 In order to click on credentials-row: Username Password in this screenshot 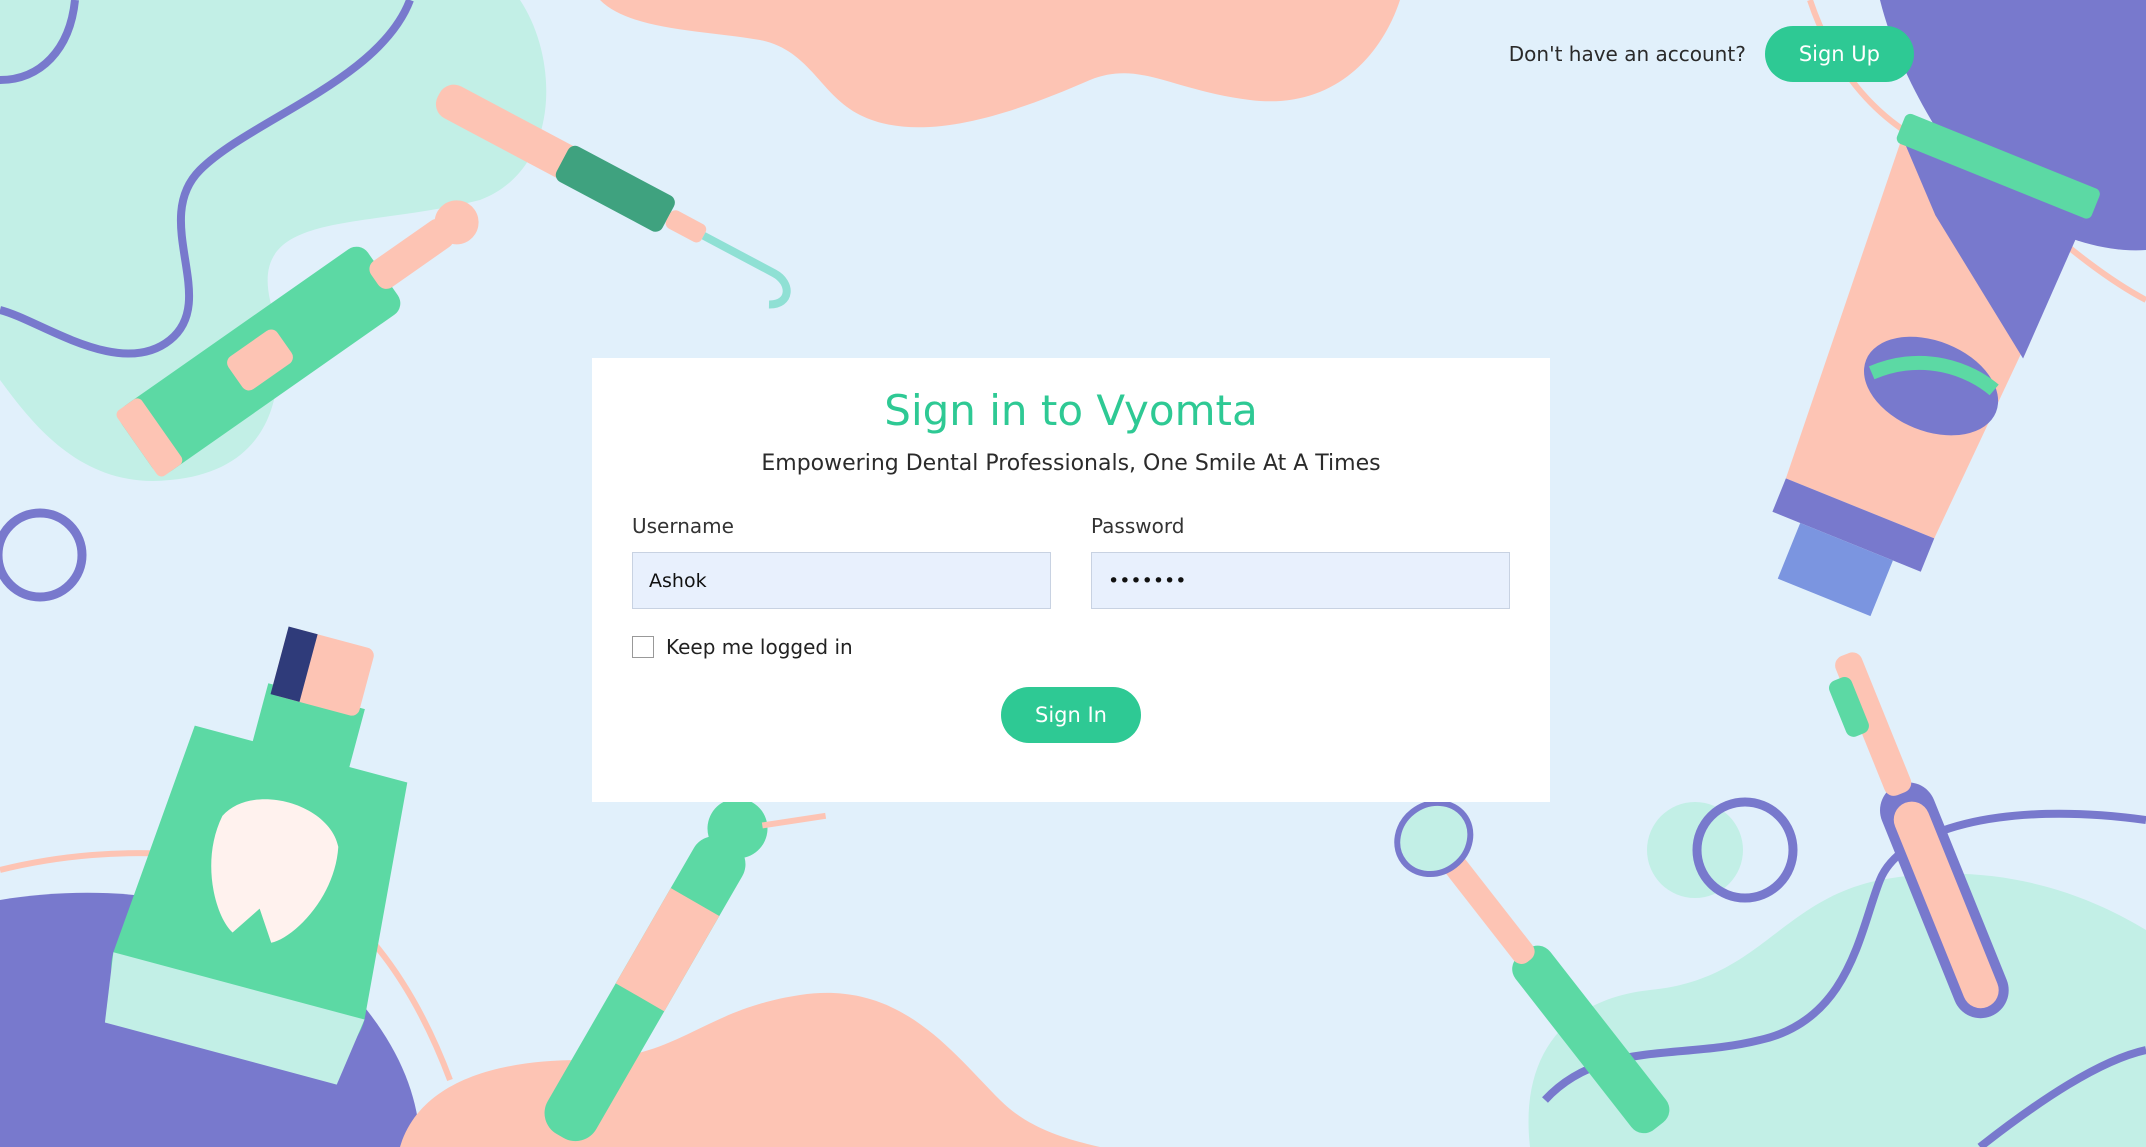, I will do `click(1071, 561)`.